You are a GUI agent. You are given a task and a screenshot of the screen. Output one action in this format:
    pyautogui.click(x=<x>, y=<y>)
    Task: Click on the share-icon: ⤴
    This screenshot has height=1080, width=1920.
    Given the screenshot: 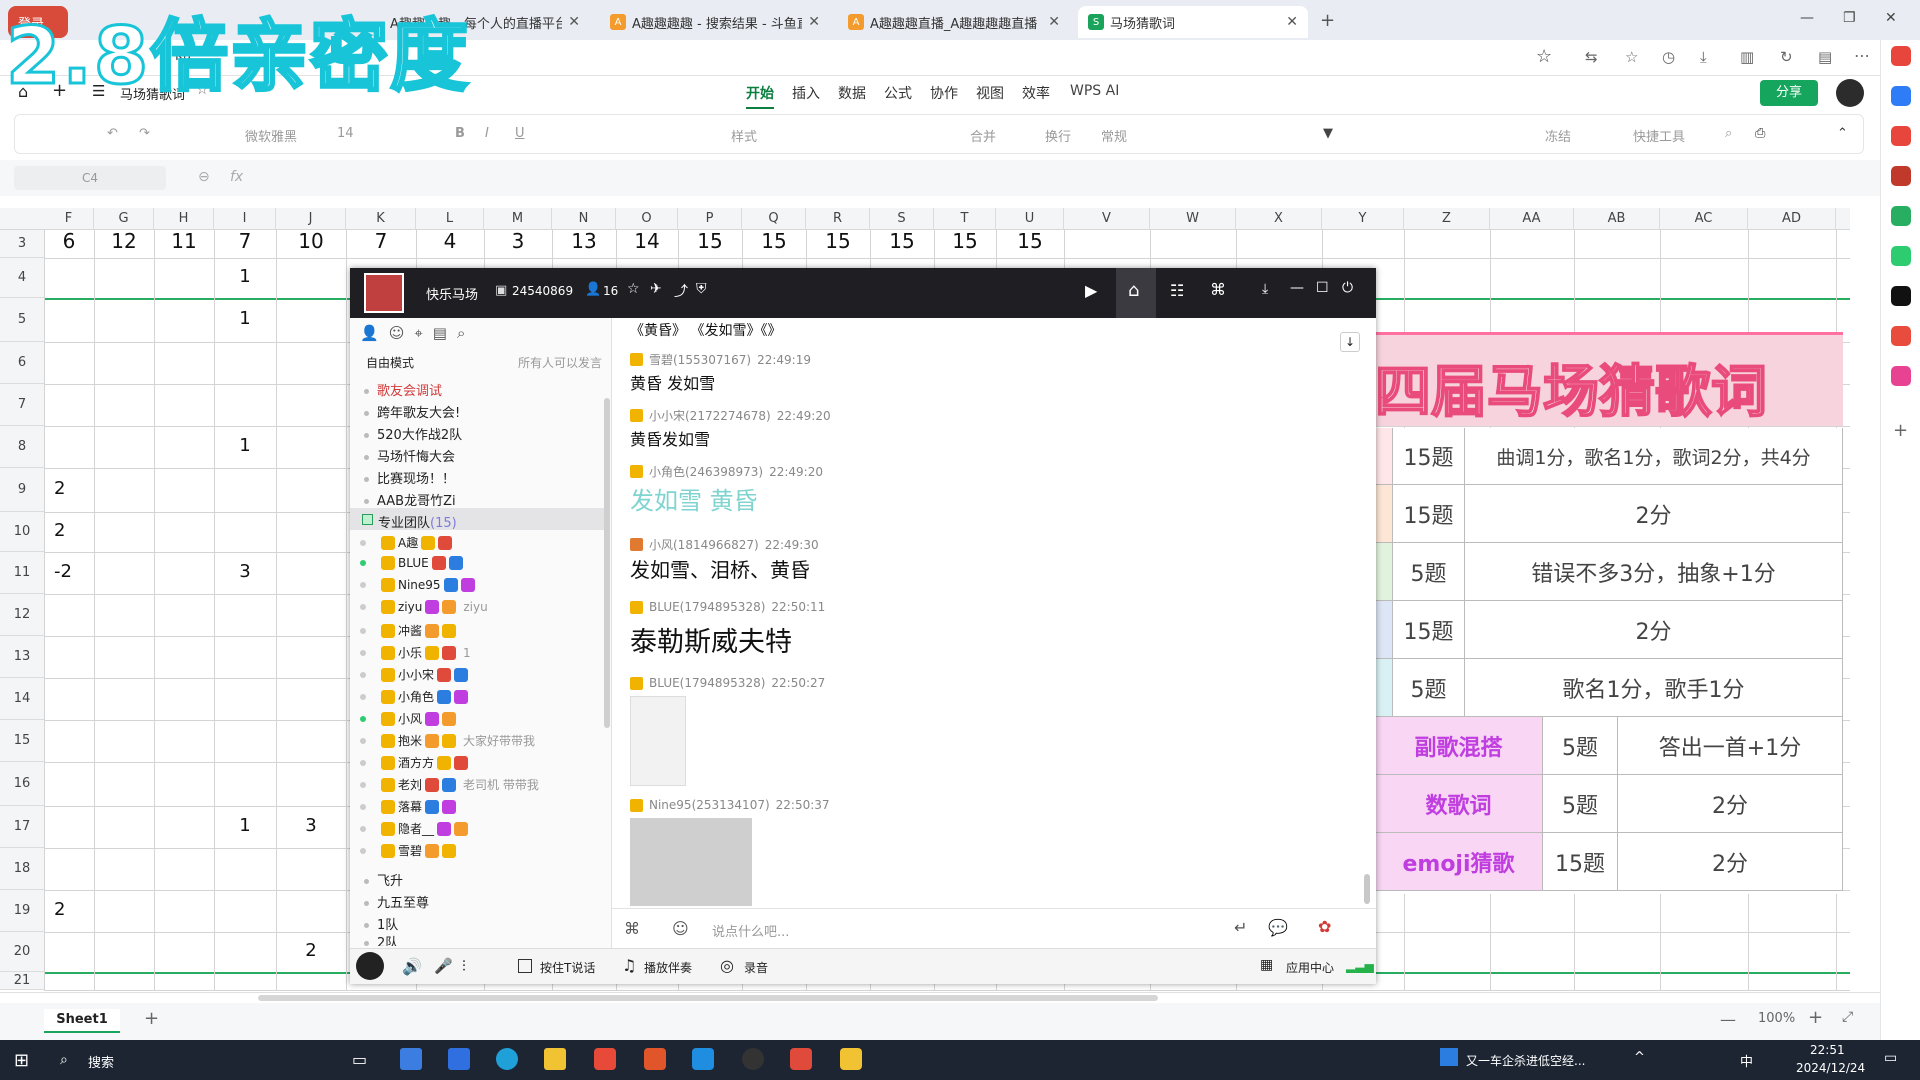 What is the action you would take?
    pyautogui.click(x=681, y=291)
    